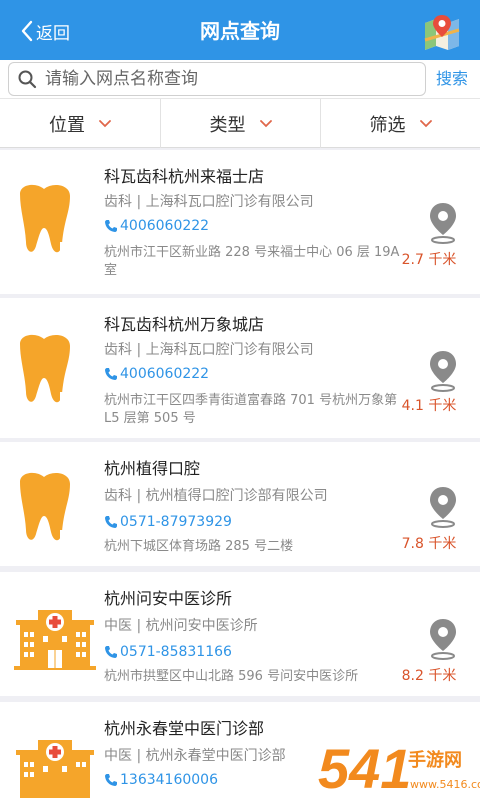 The height and width of the screenshot is (799, 480). Describe the element at coordinates (176, 652) in the screenshot. I see `phone-number: 0571-85831166` at that location.